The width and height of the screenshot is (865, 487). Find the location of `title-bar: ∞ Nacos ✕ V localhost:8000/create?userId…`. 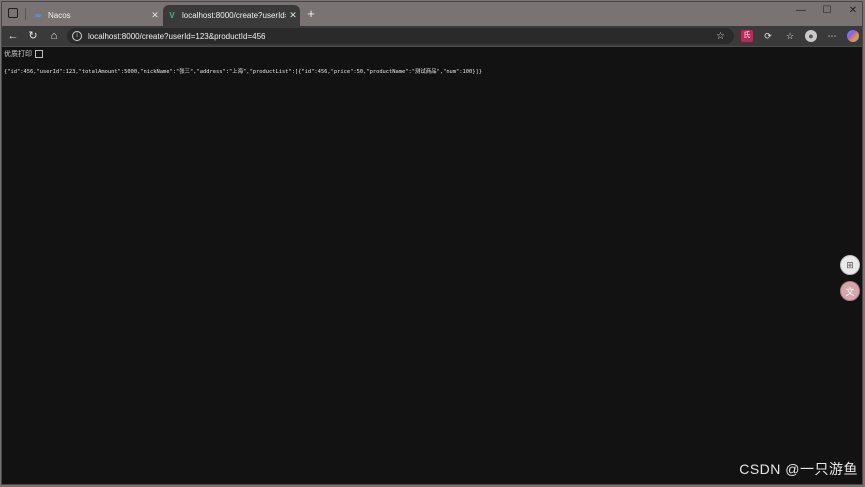

title-bar: ∞ Nacos ✕ V localhost:8000/create?userId… is located at coordinates (432, 14).